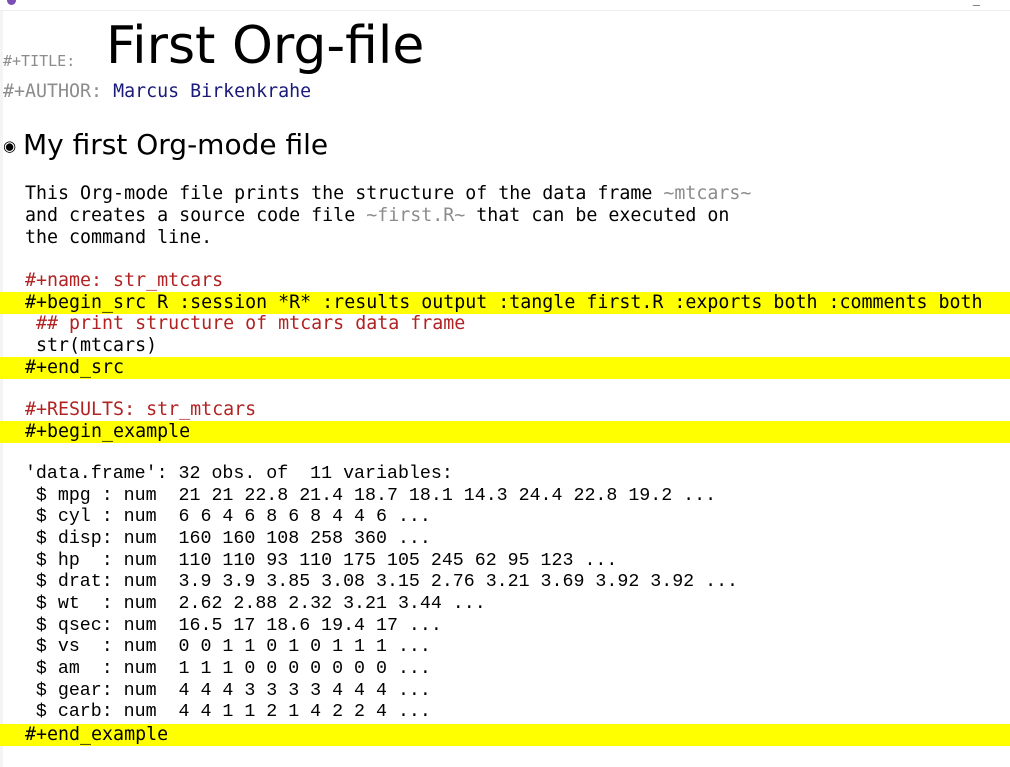 The width and height of the screenshot is (1010, 767). What do you see at coordinates (505, 368) in the screenshot?
I see `src-end-highlight` at bounding box center [505, 368].